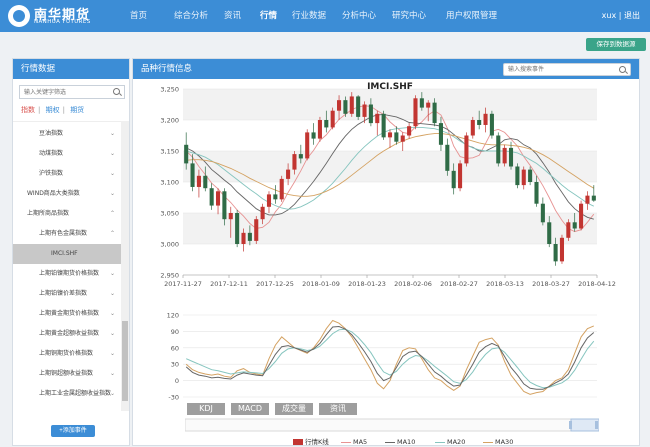 The height and width of the screenshot is (447, 650). I want to click on tree-item: 豆油指数 ⌄, so click(67, 134).